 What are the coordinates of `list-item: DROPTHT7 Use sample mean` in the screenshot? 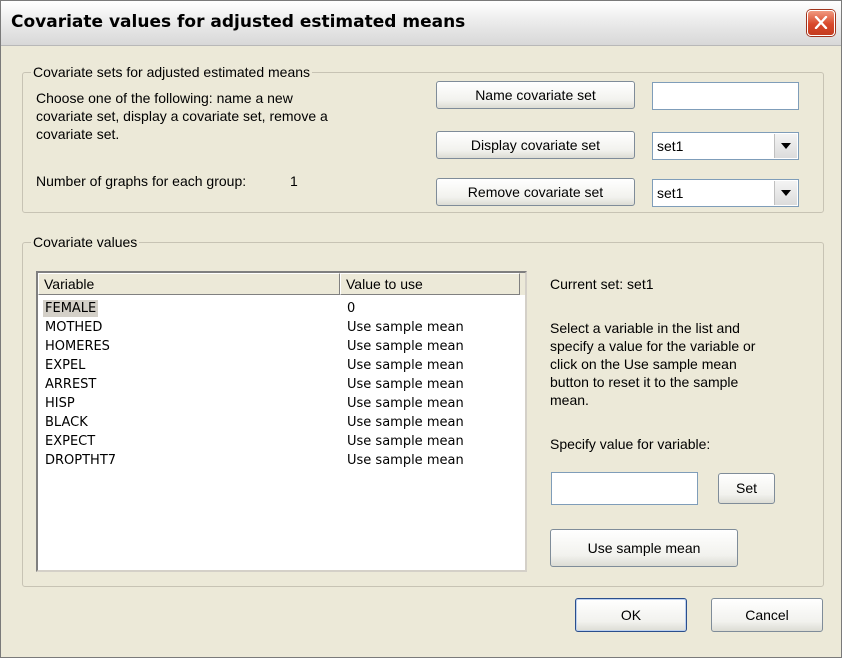 It's located at (281, 460).